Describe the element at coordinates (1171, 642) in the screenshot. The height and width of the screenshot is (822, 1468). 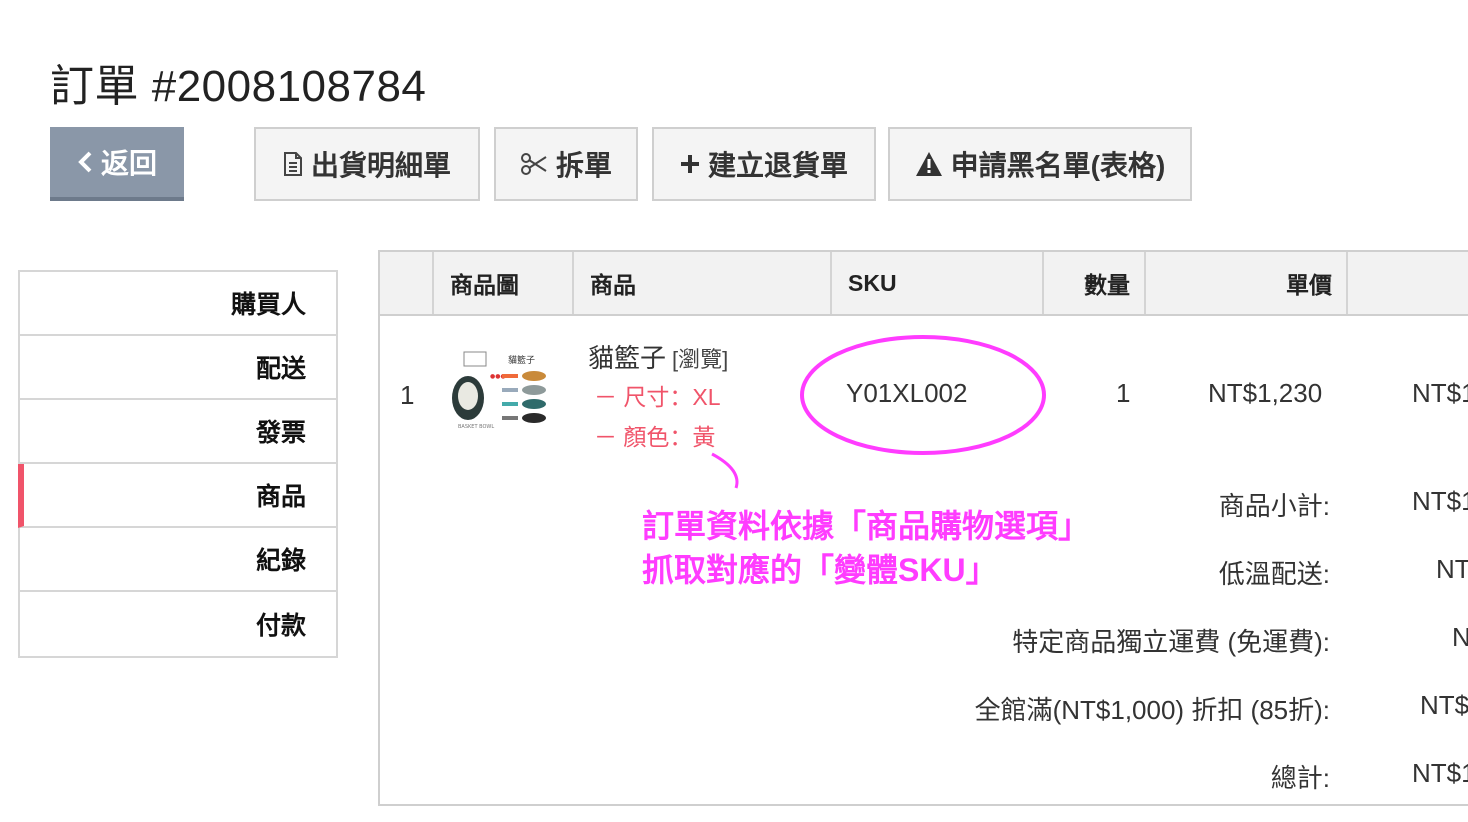
I see `independent-shipping-label: 特定商品獨立運費 (免運費):` at that location.